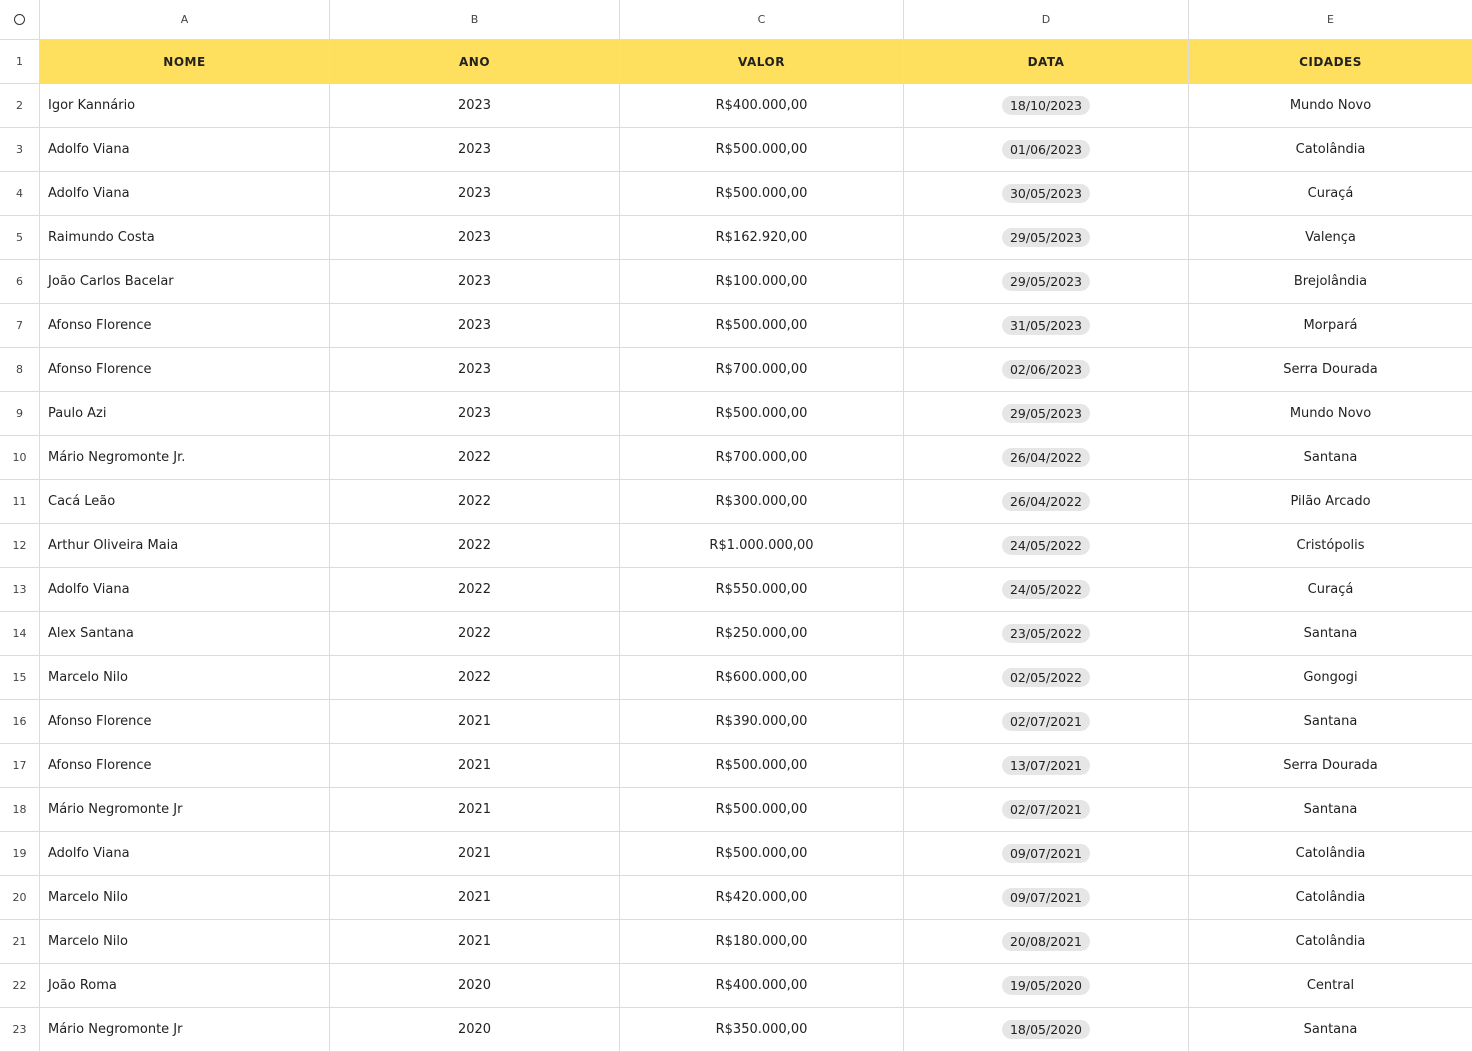  What do you see at coordinates (1046, 370) in the screenshot?
I see `cell-data: 02/06/2023` at bounding box center [1046, 370].